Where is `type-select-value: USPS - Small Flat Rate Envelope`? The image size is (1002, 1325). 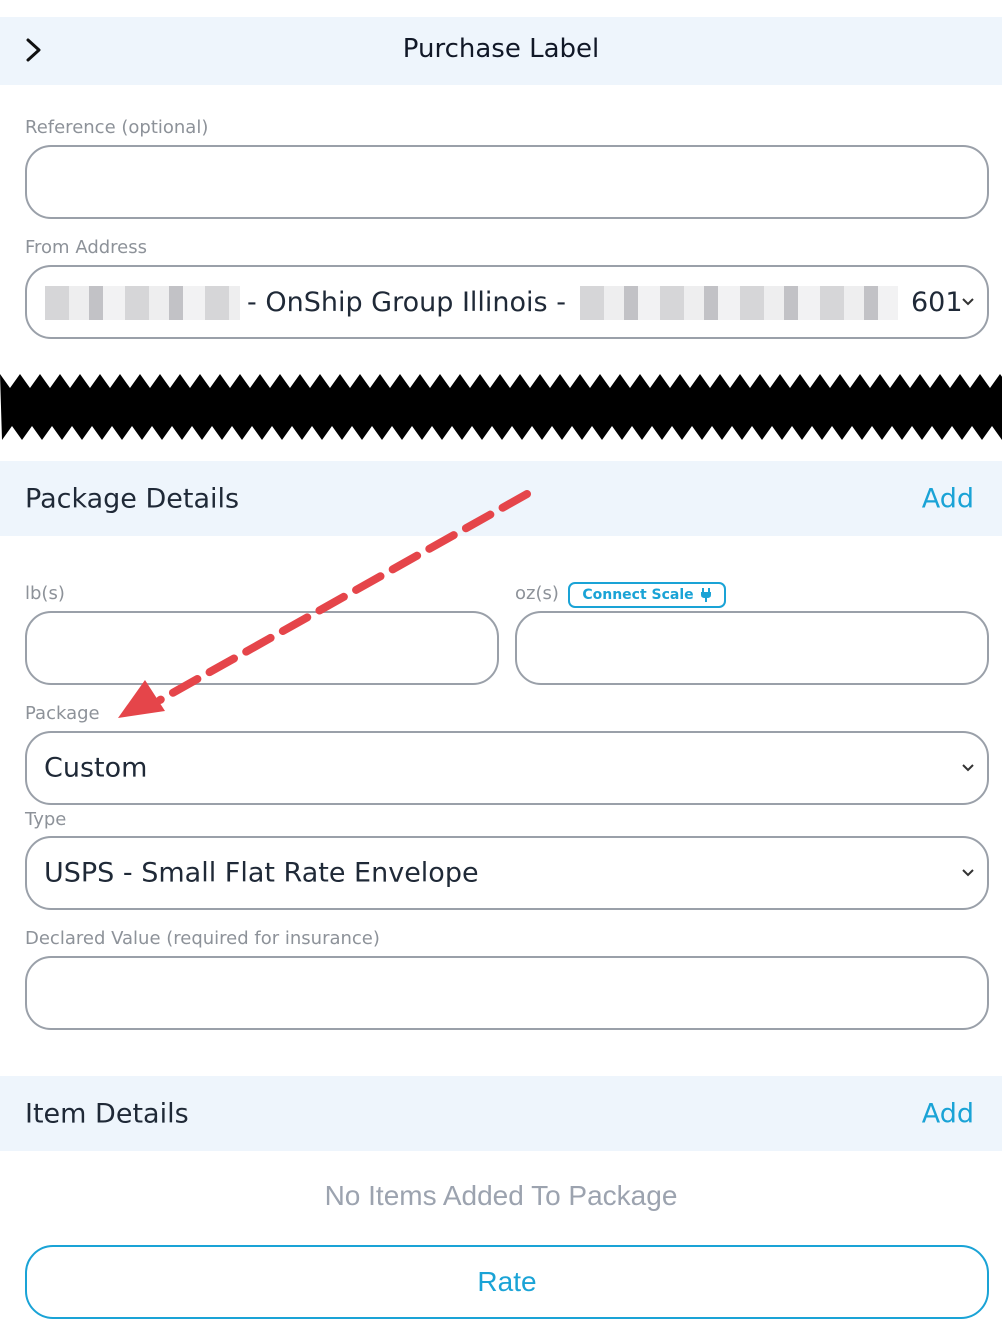 type-select-value: USPS - Small Flat Rate Envelope is located at coordinates (261, 873).